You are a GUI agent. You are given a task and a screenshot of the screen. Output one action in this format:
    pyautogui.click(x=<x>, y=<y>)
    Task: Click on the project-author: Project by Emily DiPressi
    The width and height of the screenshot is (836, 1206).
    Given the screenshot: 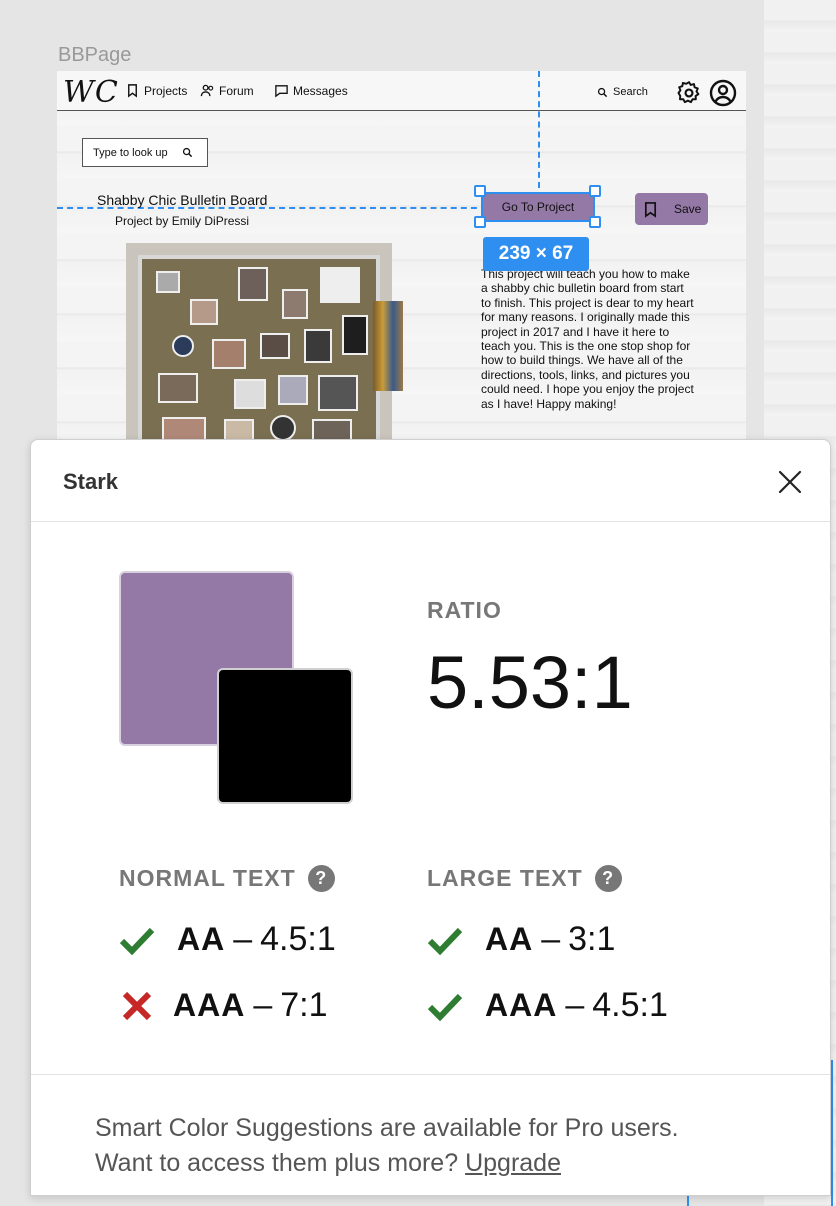 What is the action you would take?
    pyautogui.click(x=182, y=221)
    